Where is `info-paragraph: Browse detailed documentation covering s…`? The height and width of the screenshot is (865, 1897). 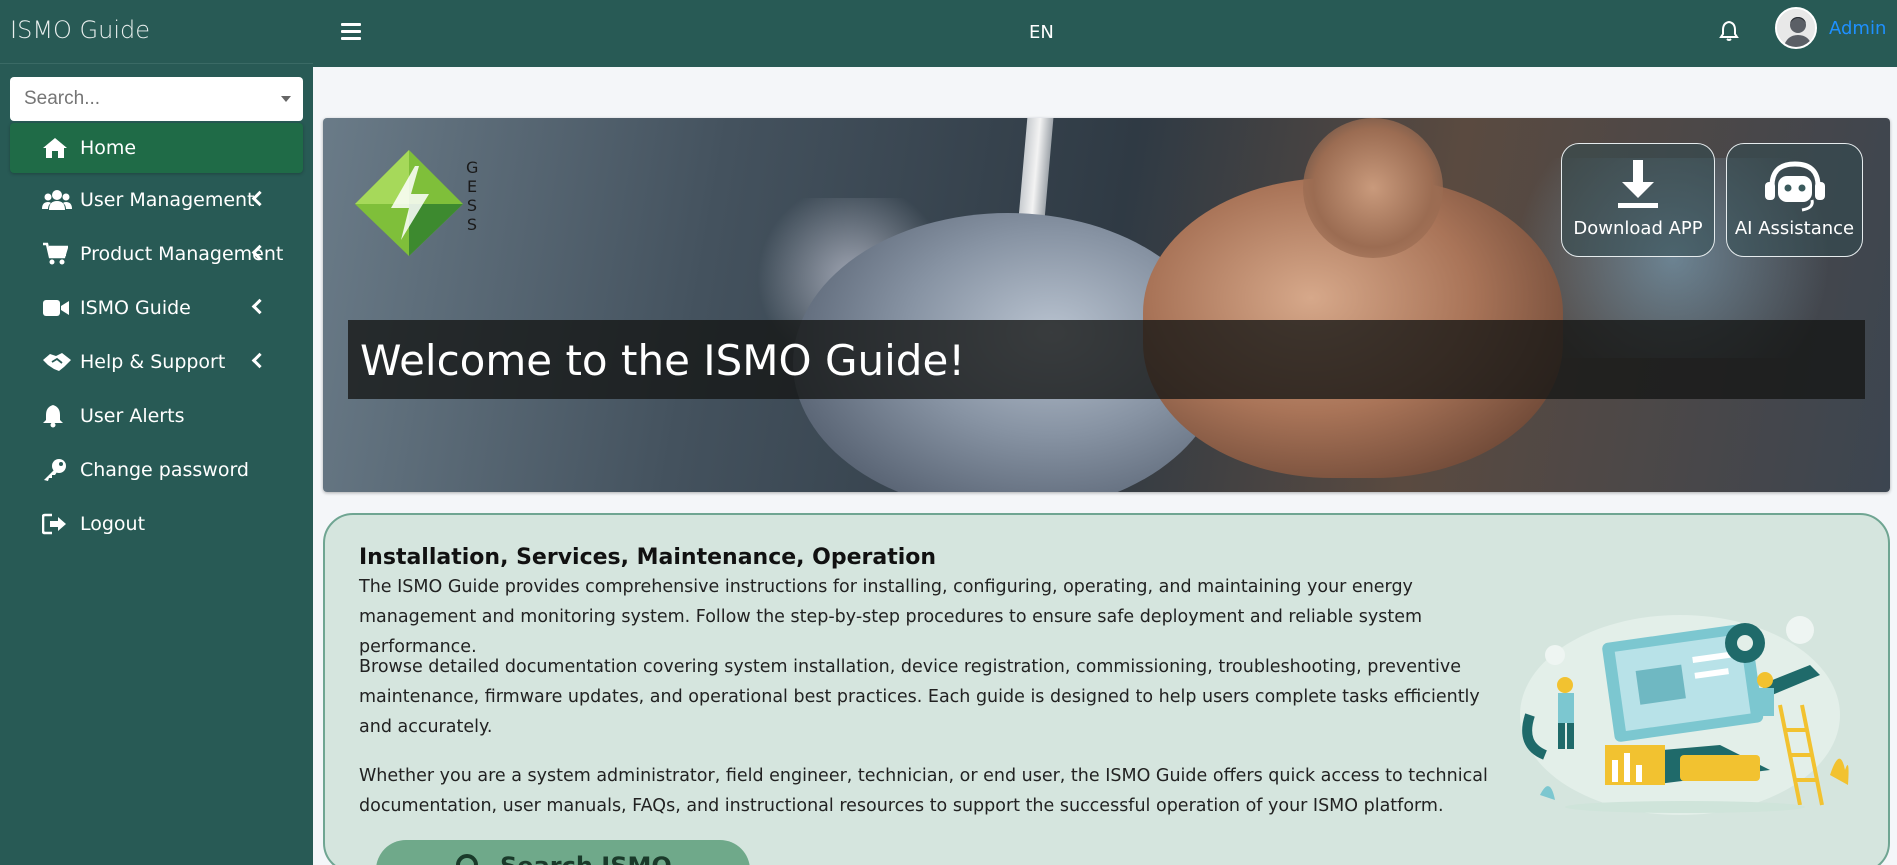
info-paragraph: Browse detailed documentation covering s… is located at coordinates (919, 697).